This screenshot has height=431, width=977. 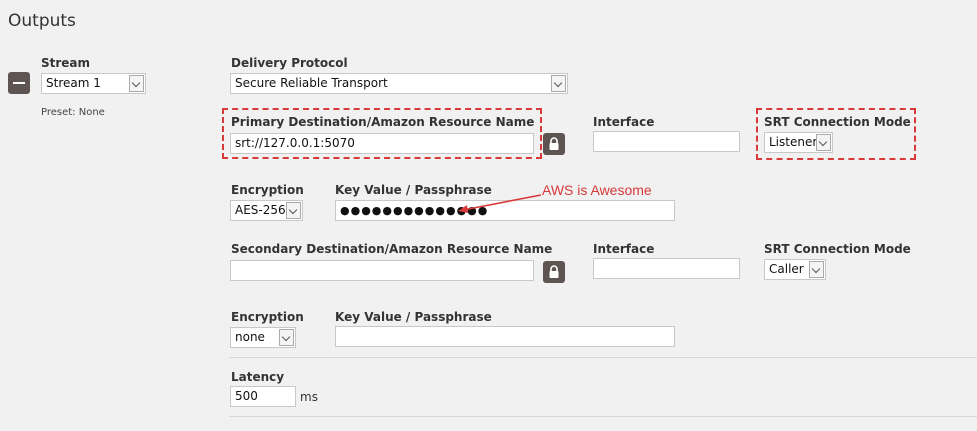 I want to click on primary-srt-mode-value: Listener, so click(x=793, y=142).